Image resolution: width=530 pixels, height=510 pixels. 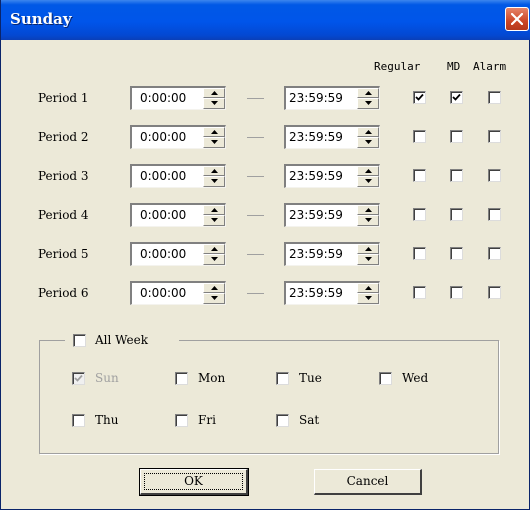 I want to click on all-week-label: All Week, so click(x=121, y=340).